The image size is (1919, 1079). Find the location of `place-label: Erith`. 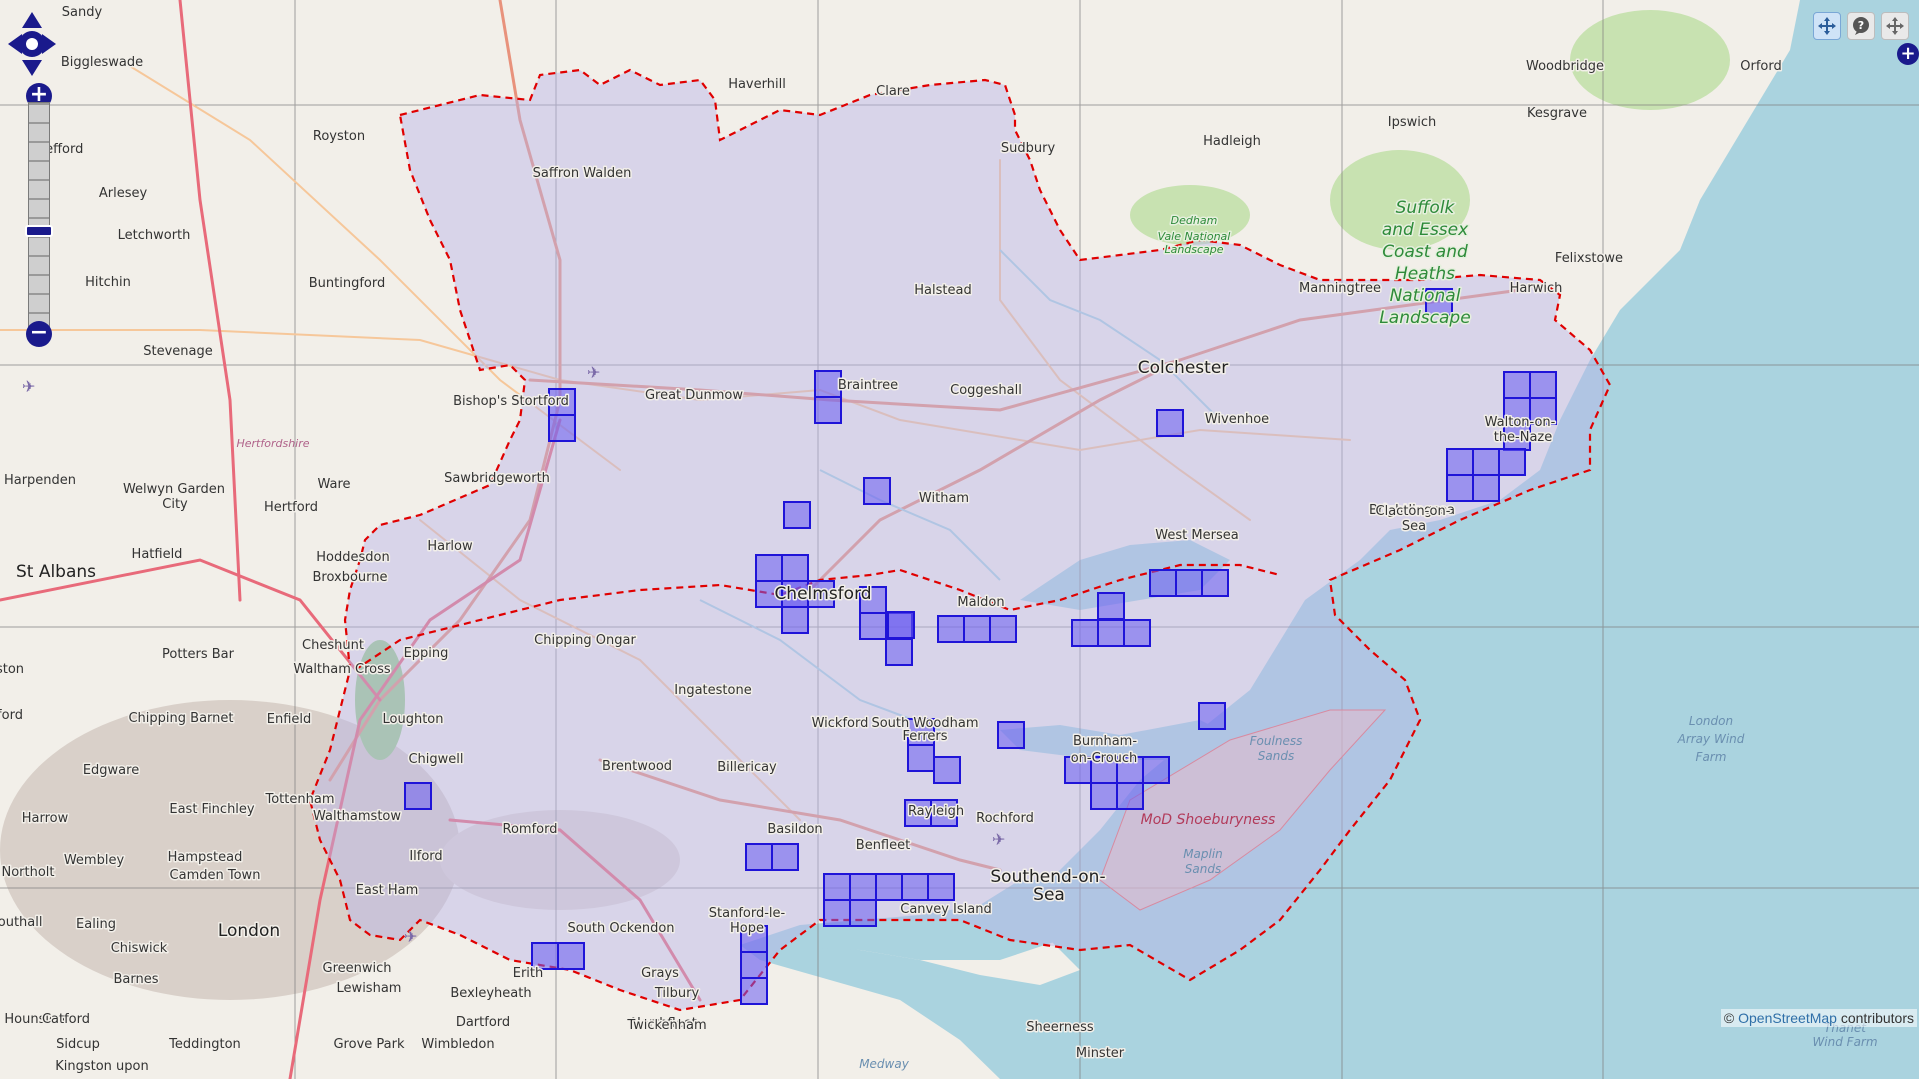

place-label: Erith is located at coordinates (528, 973).